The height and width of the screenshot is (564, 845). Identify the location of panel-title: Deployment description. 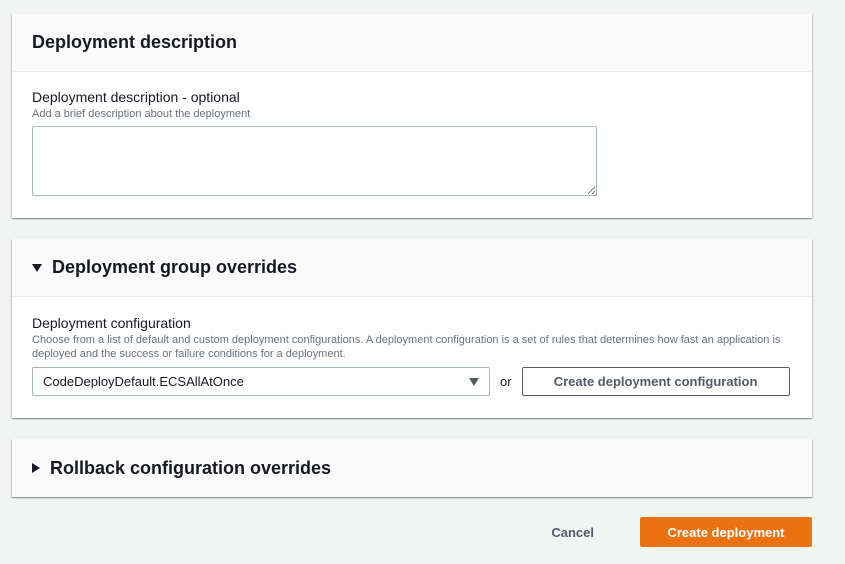
(135, 42).